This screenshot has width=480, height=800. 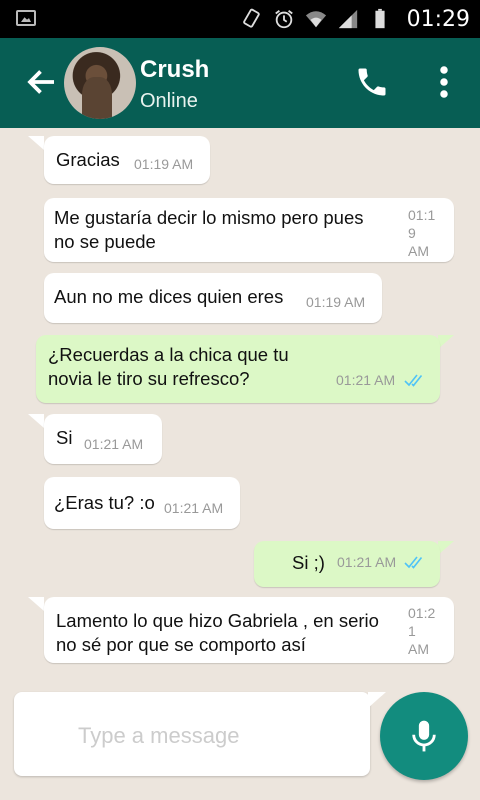 What do you see at coordinates (240, 83) in the screenshot?
I see `chat-header: Crush Online` at bounding box center [240, 83].